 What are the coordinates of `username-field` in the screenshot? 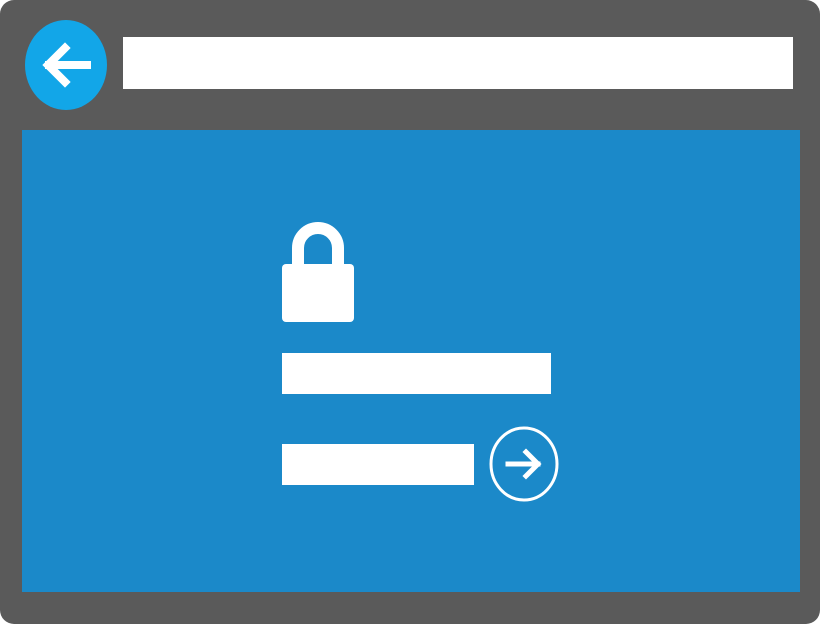 It's located at (416, 373).